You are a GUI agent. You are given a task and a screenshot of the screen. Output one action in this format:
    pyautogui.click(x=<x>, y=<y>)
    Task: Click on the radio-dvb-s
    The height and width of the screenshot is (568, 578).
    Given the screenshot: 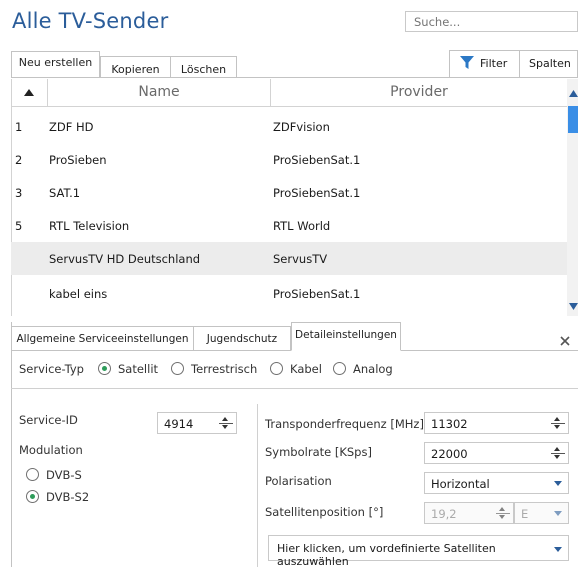 What is the action you would take?
    pyautogui.click(x=32, y=474)
    